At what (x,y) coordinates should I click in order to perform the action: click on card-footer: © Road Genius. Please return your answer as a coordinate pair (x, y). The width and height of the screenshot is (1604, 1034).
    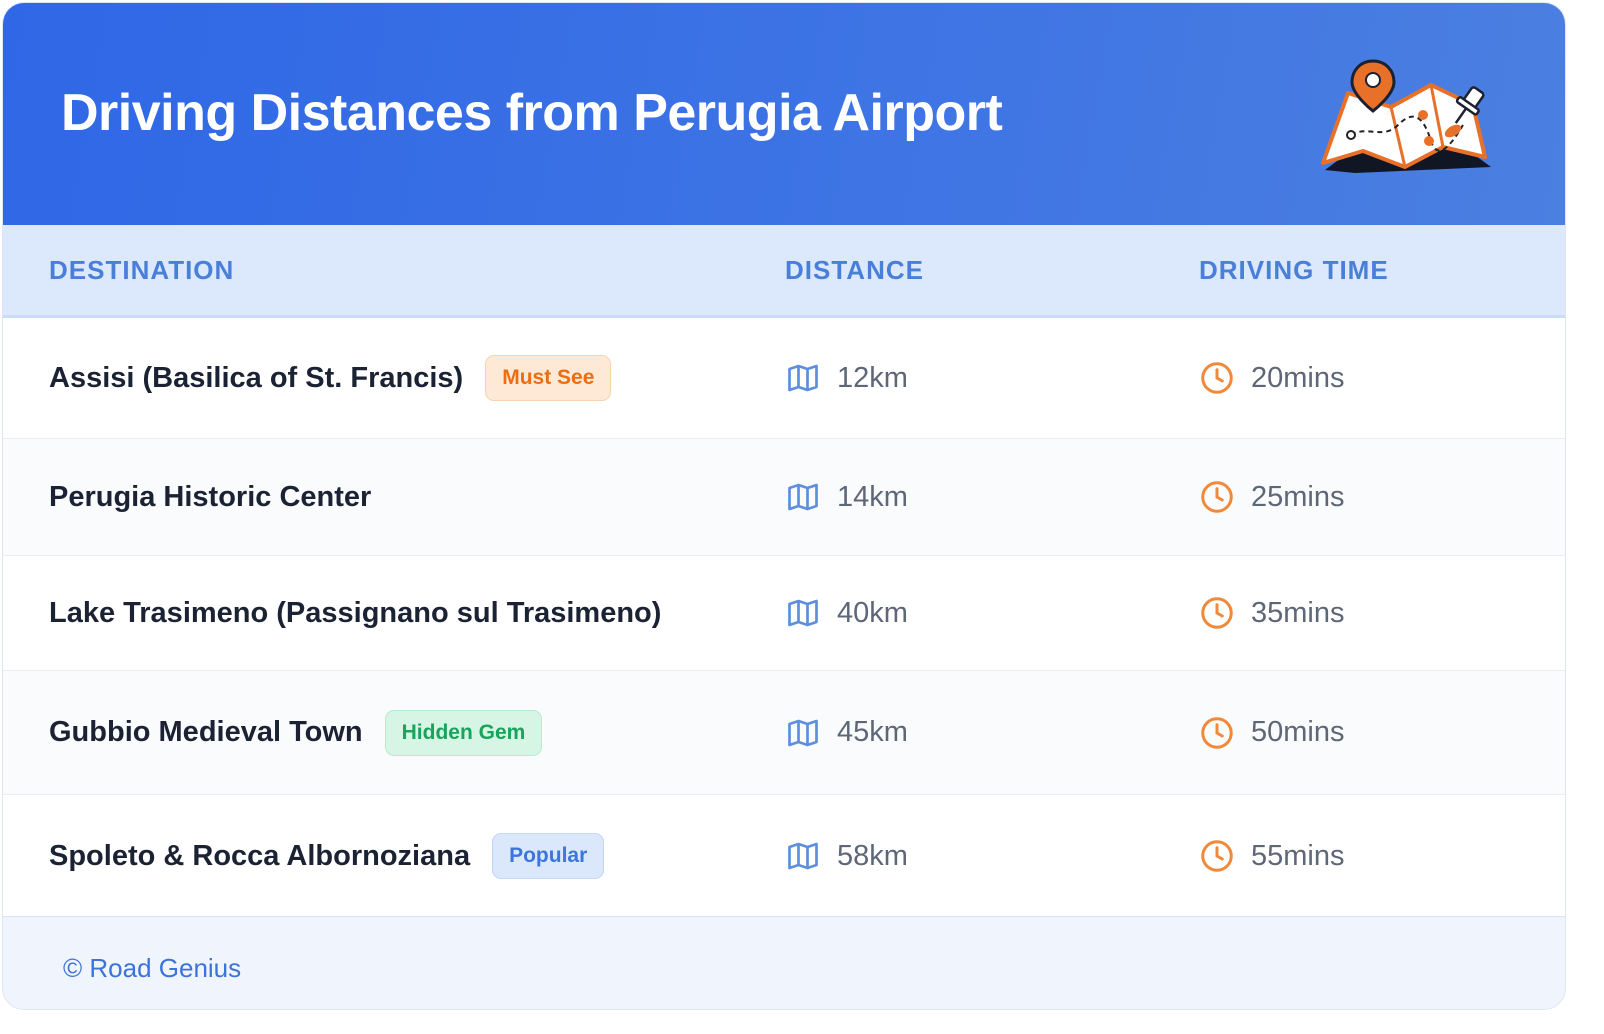
    Looking at the image, I should click on (784, 962).